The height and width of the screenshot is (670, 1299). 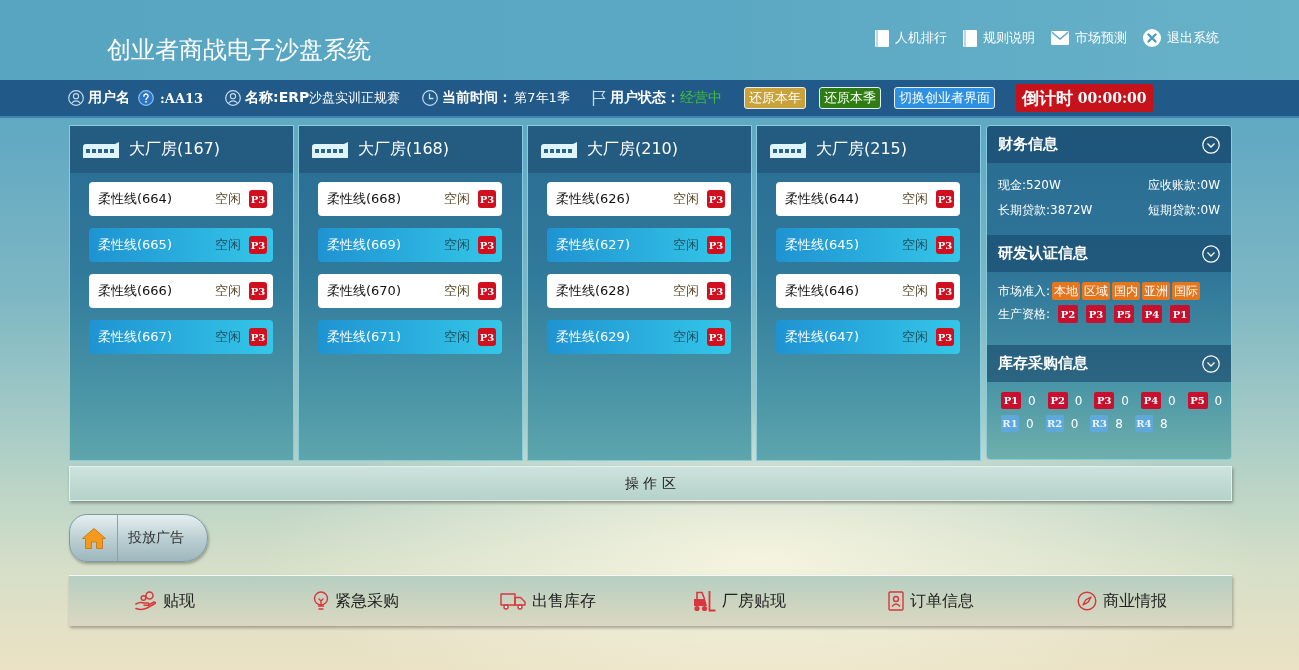 What do you see at coordinates (109, 98) in the screenshot?
I see `user-label: 用户名` at bounding box center [109, 98].